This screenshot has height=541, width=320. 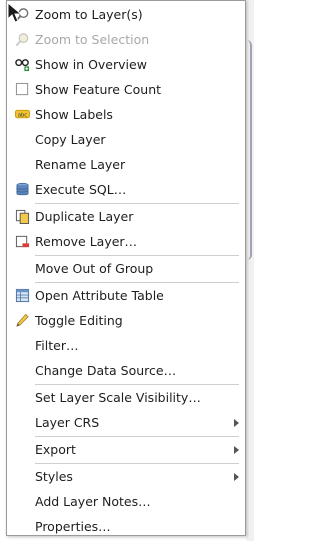 What do you see at coordinates (70, 139) in the screenshot?
I see `menu-item-label: Copy Layer` at bounding box center [70, 139].